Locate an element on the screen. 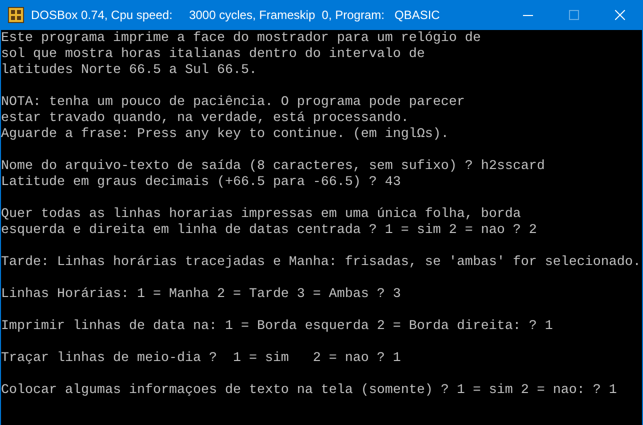 This screenshot has height=425, width=643. console-line: Quer todas as linhas horarias impressas em uma única folha, borda is located at coordinates (261, 215).